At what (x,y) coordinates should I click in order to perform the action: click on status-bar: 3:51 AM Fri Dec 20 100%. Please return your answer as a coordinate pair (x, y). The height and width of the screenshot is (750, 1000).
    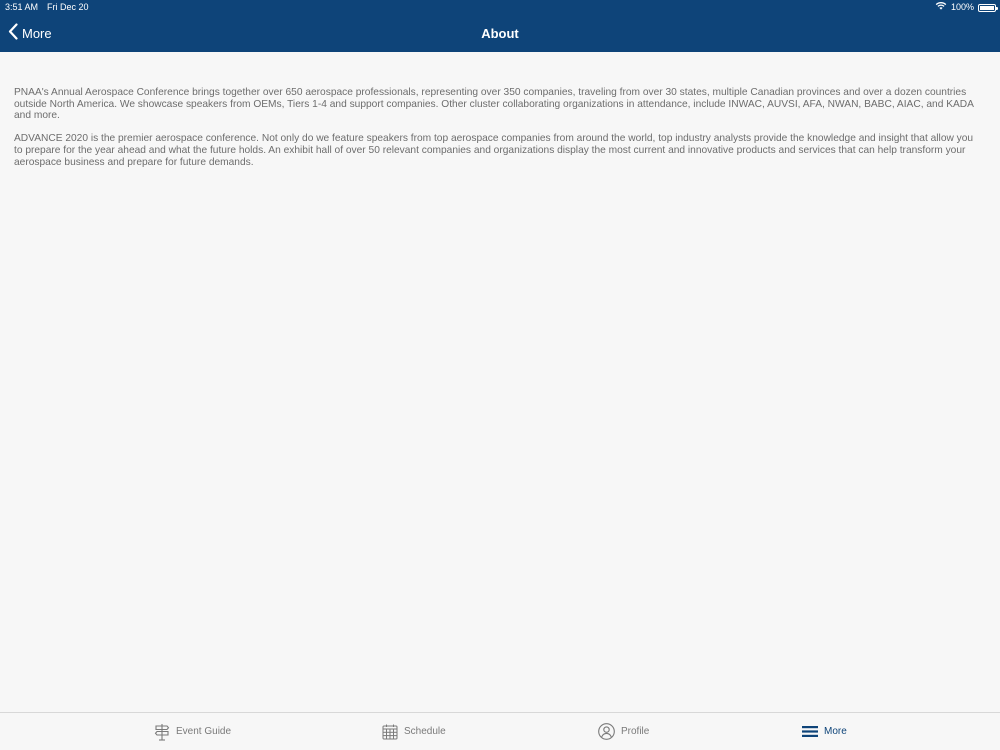
    Looking at the image, I should click on (500, 7).